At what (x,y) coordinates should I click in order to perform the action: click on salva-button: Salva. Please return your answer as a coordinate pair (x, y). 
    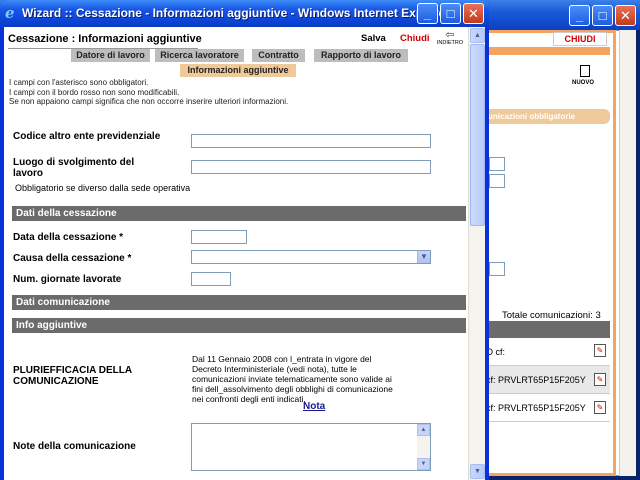
    Looking at the image, I should click on (373, 38).